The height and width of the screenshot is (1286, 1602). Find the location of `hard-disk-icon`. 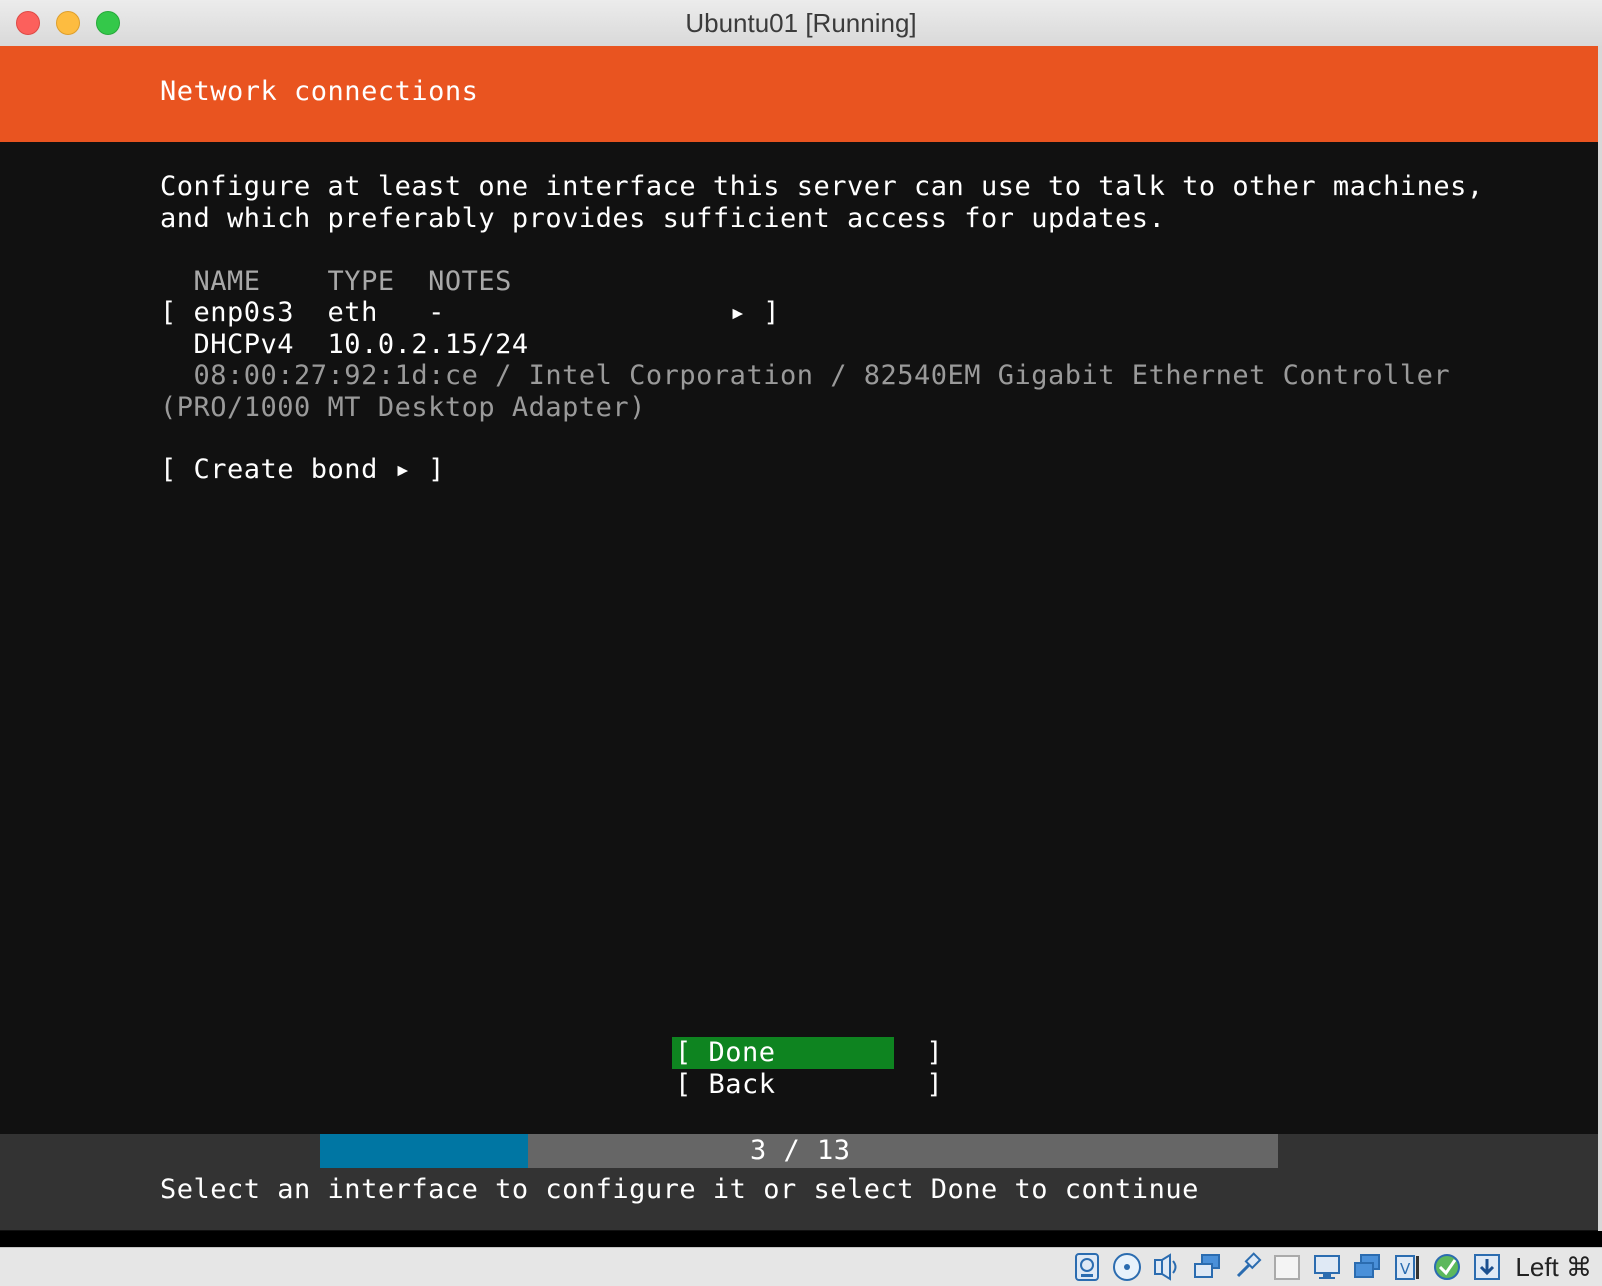

hard-disk-icon is located at coordinates (1087, 1267).